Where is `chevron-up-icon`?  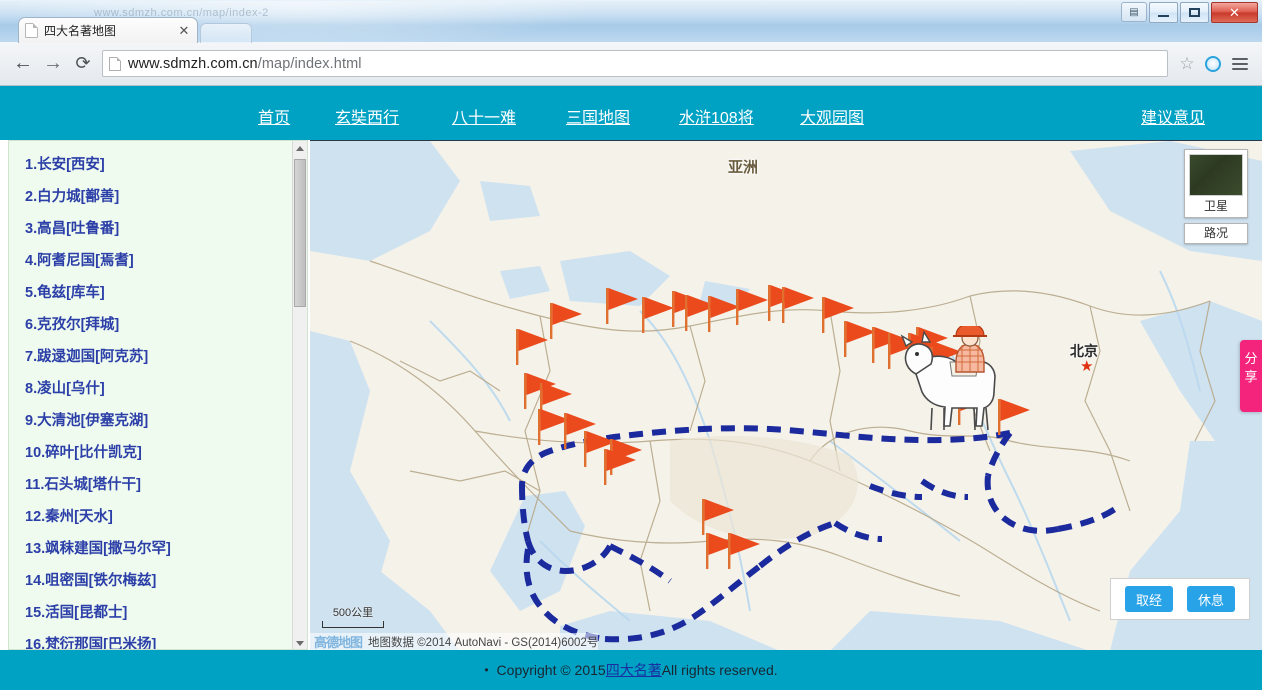 chevron-up-icon is located at coordinates (300, 148).